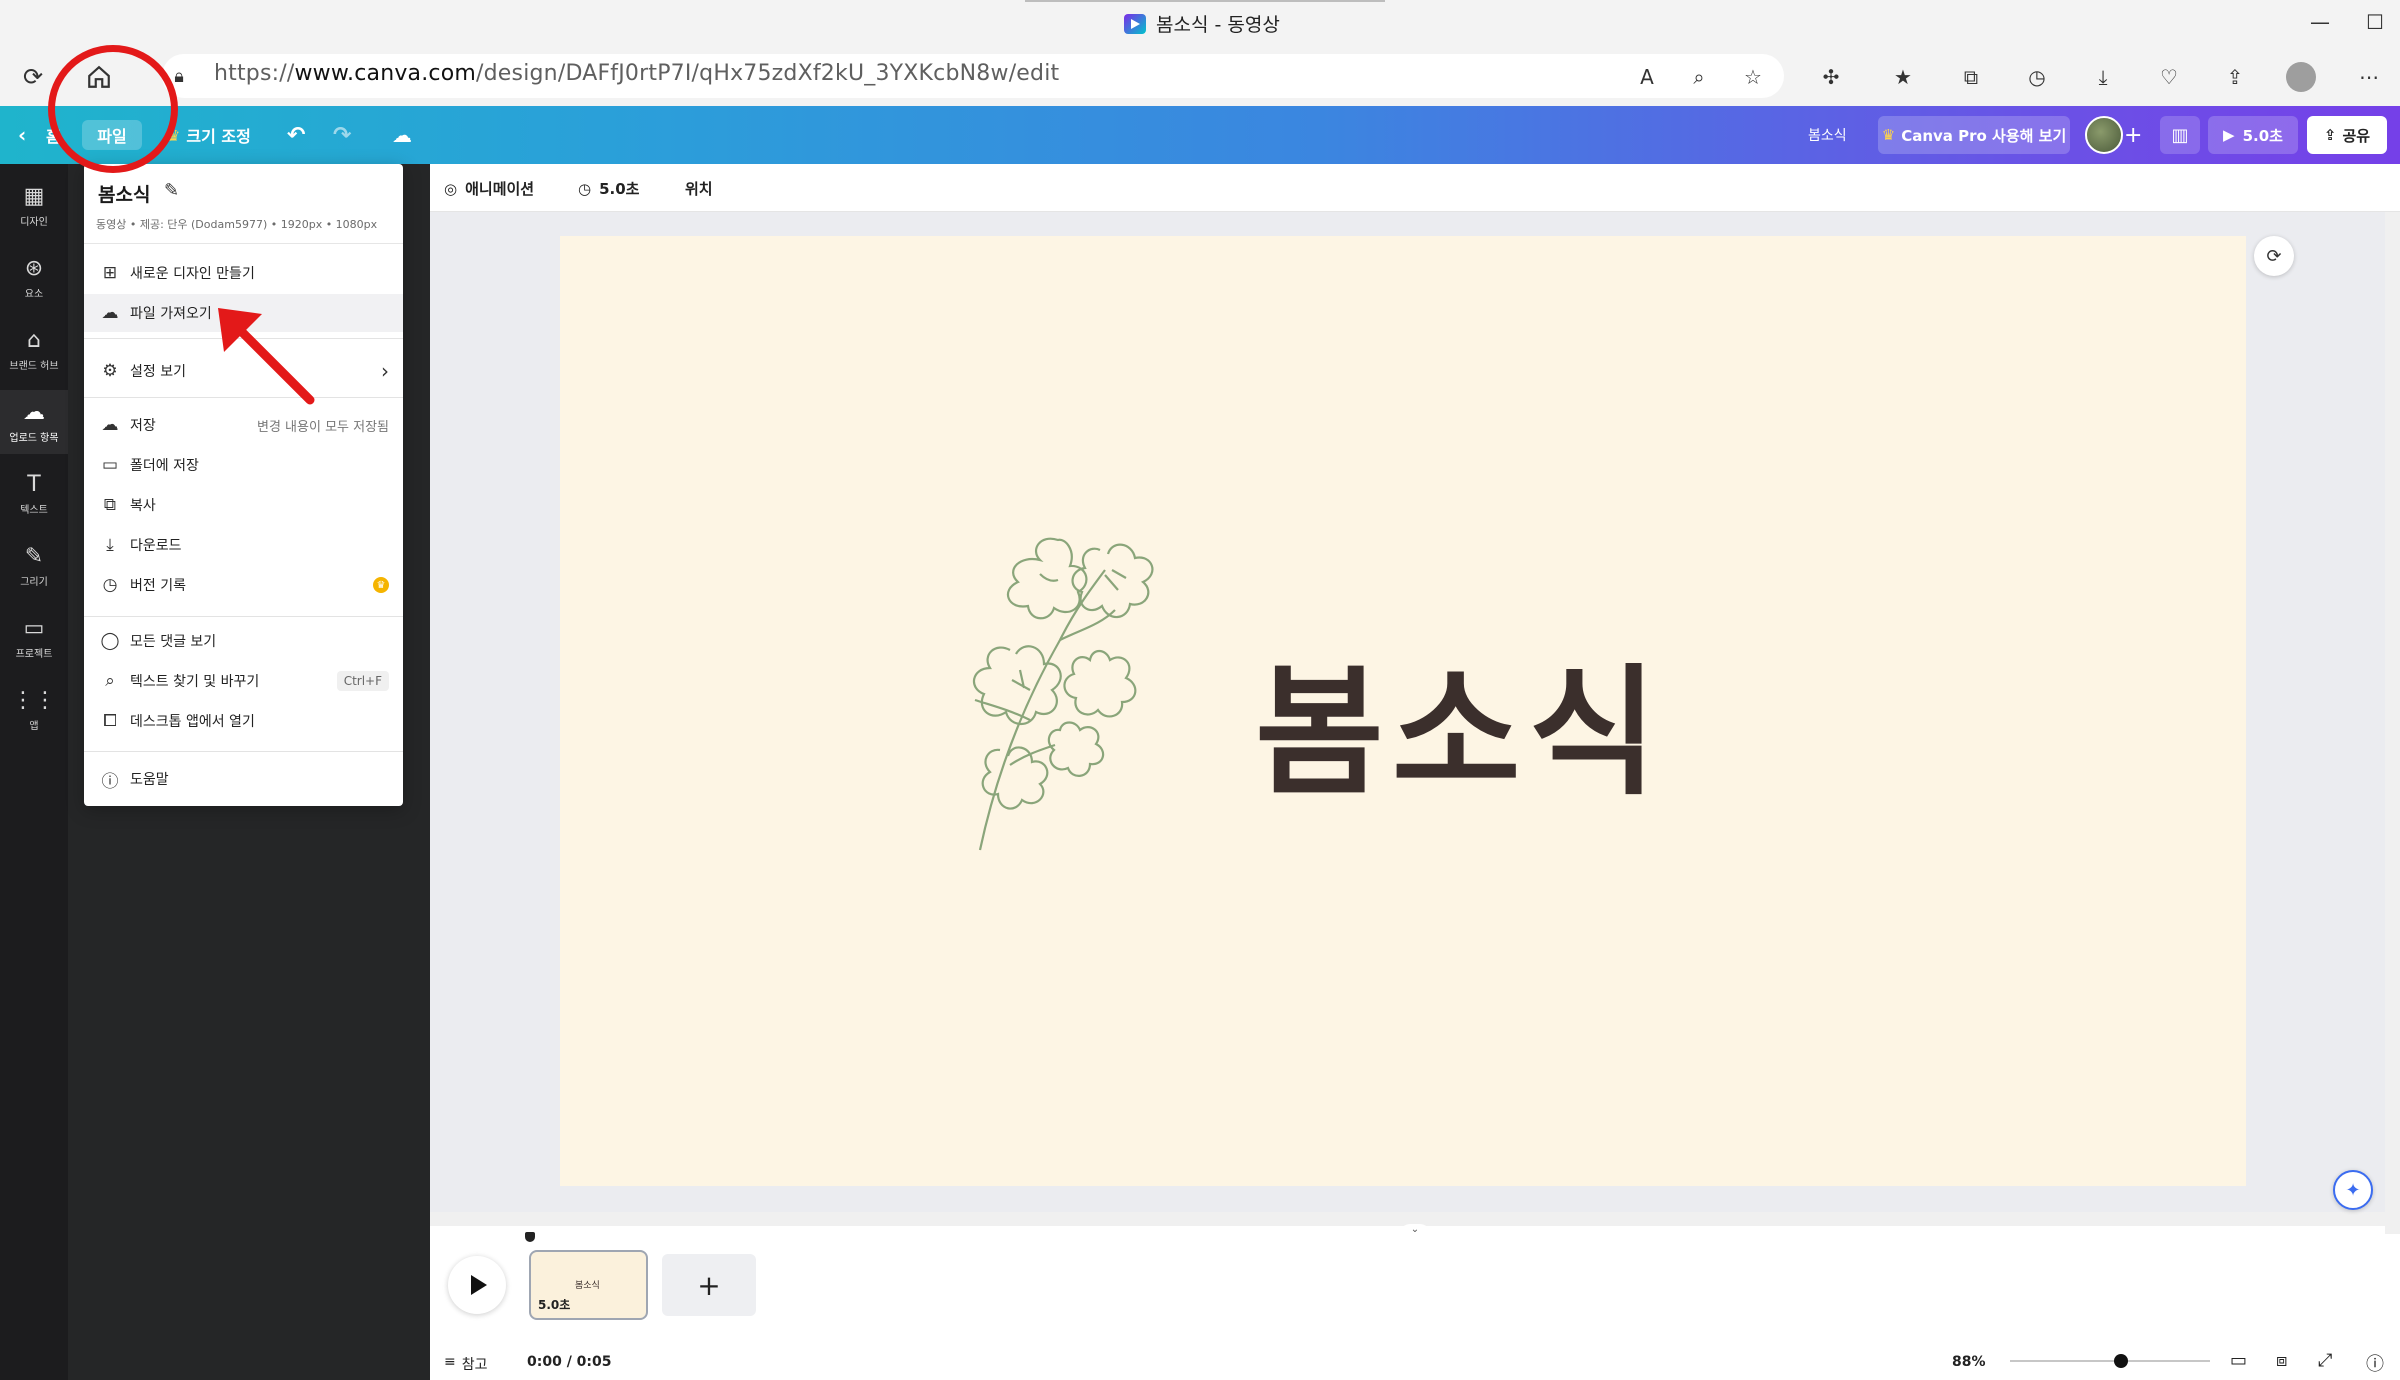 The image size is (2400, 1380). What do you see at coordinates (243, 545) in the screenshot?
I see `menu-item-download: ⤓ 다운로드` at bounding box center [243, 545].